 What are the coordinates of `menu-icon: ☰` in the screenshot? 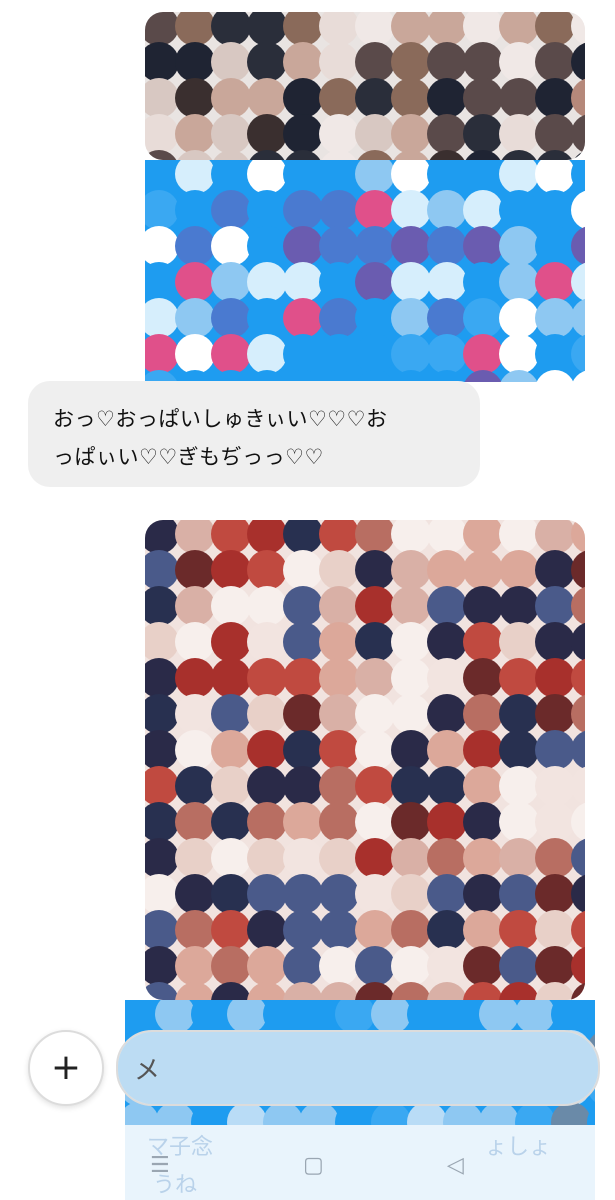 It's located at (160, 1165).